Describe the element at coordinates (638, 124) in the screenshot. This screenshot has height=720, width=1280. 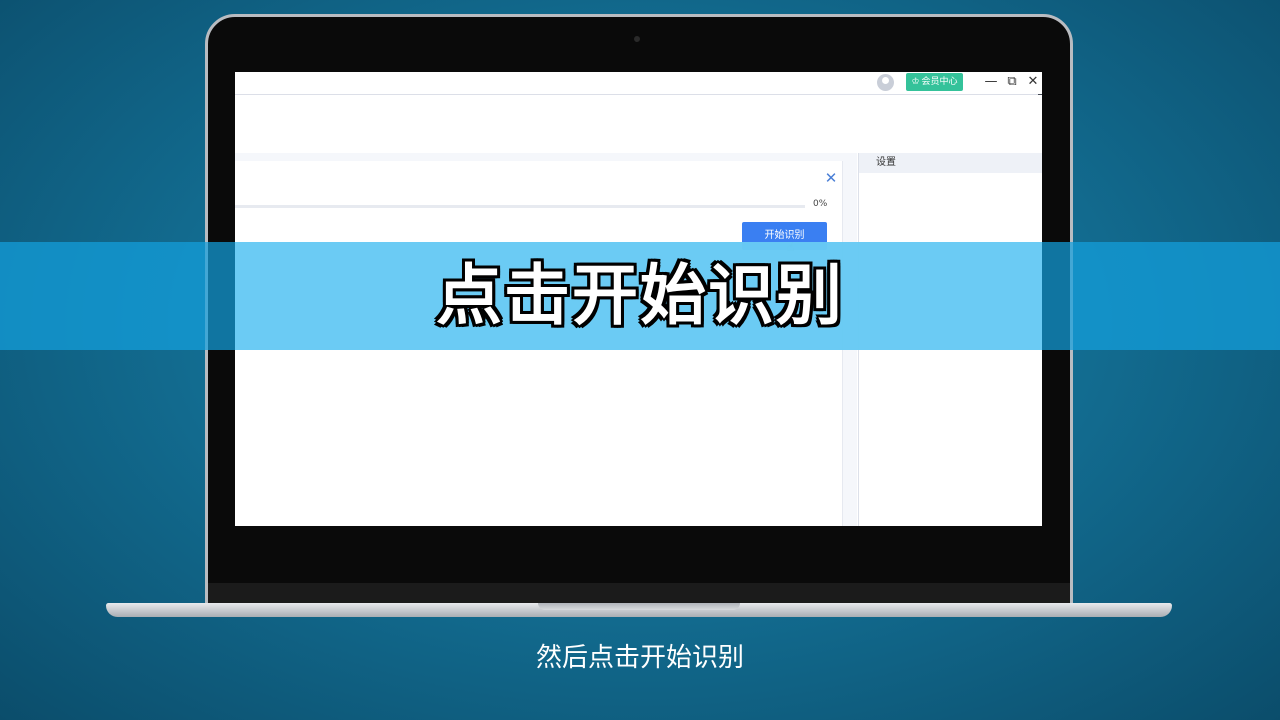
I see `toolbar-area` at that location.